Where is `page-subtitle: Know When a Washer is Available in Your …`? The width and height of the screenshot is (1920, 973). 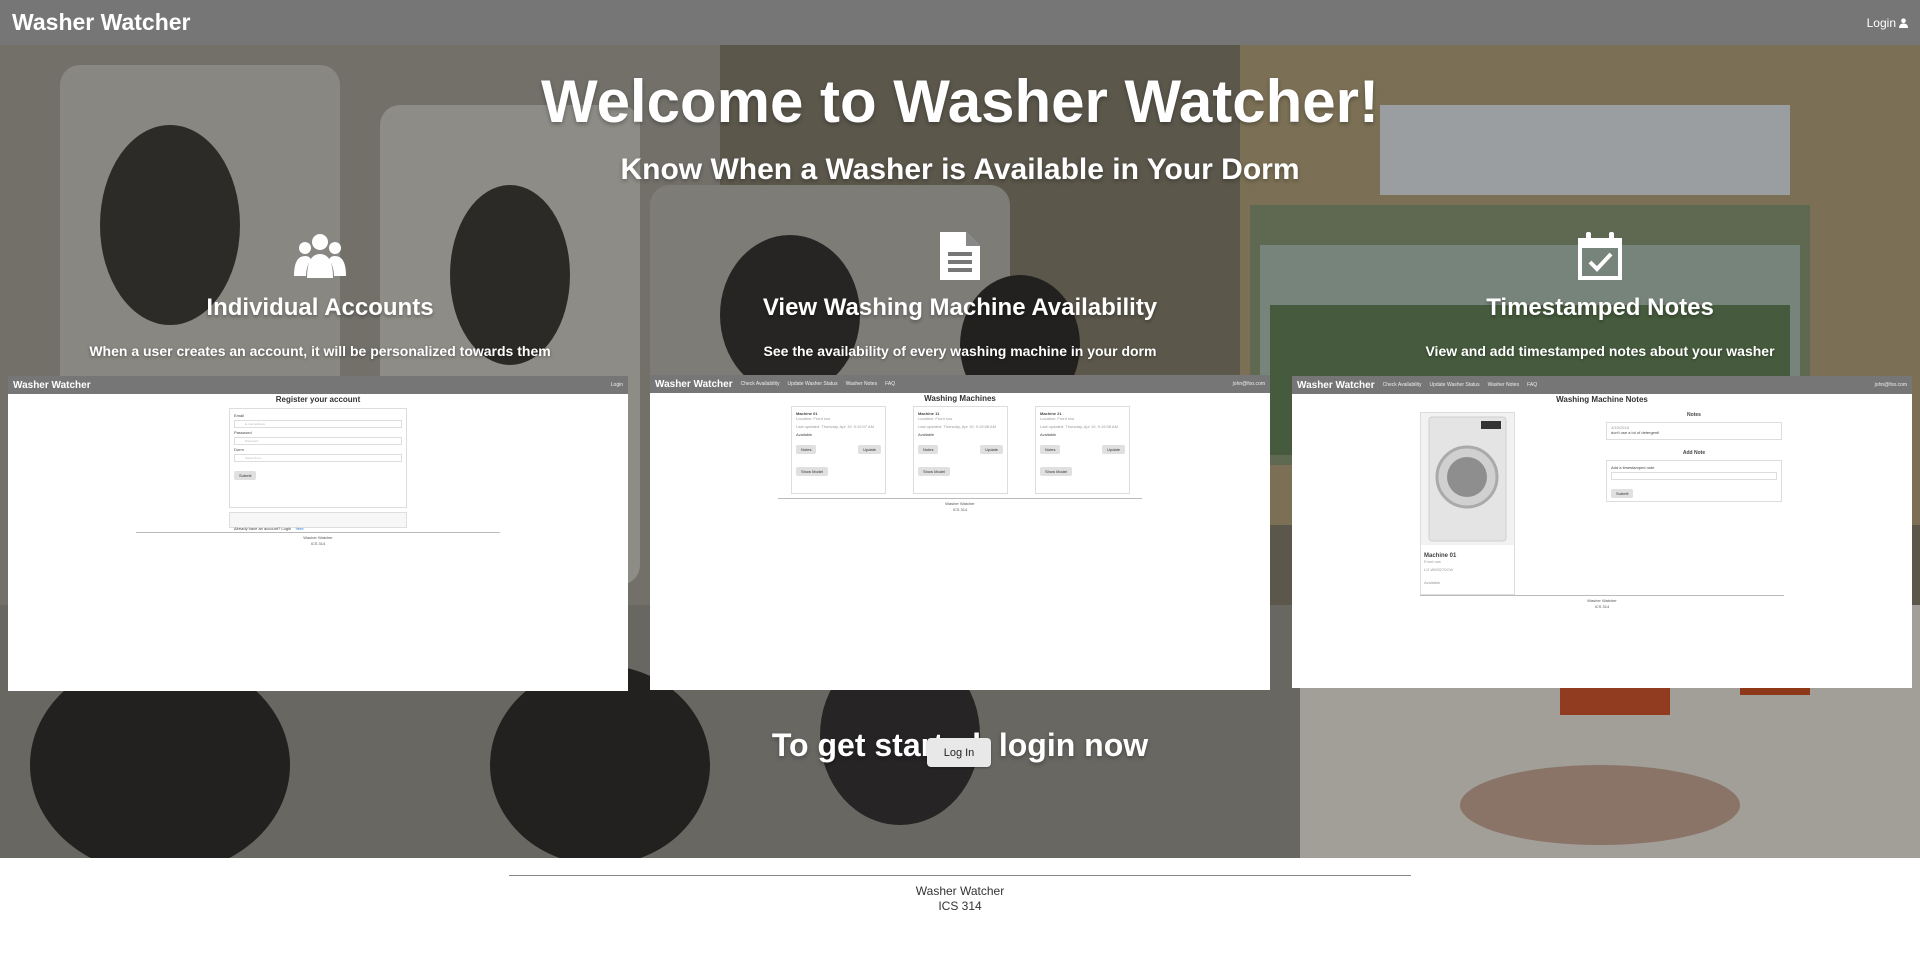
page-subtitle: Know When a Washer is Available in Your … is located at coordinates (960, 169).